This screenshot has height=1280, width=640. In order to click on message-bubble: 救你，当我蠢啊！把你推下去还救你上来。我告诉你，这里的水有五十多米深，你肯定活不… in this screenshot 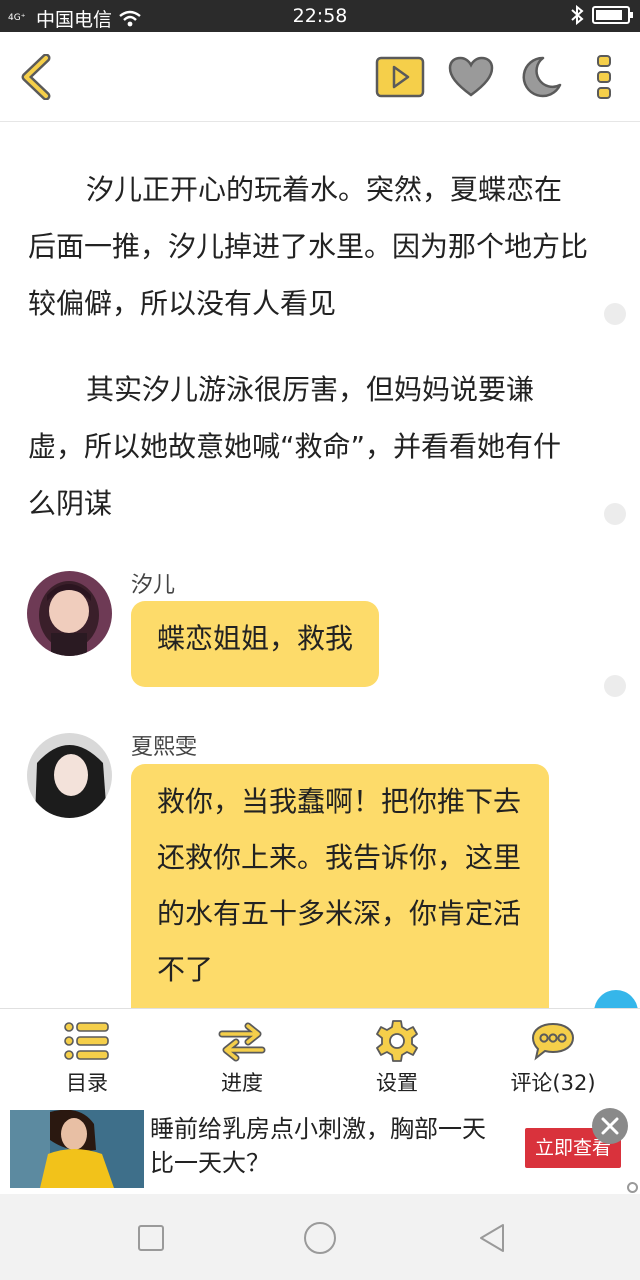, I will do `click(340, 886)`.